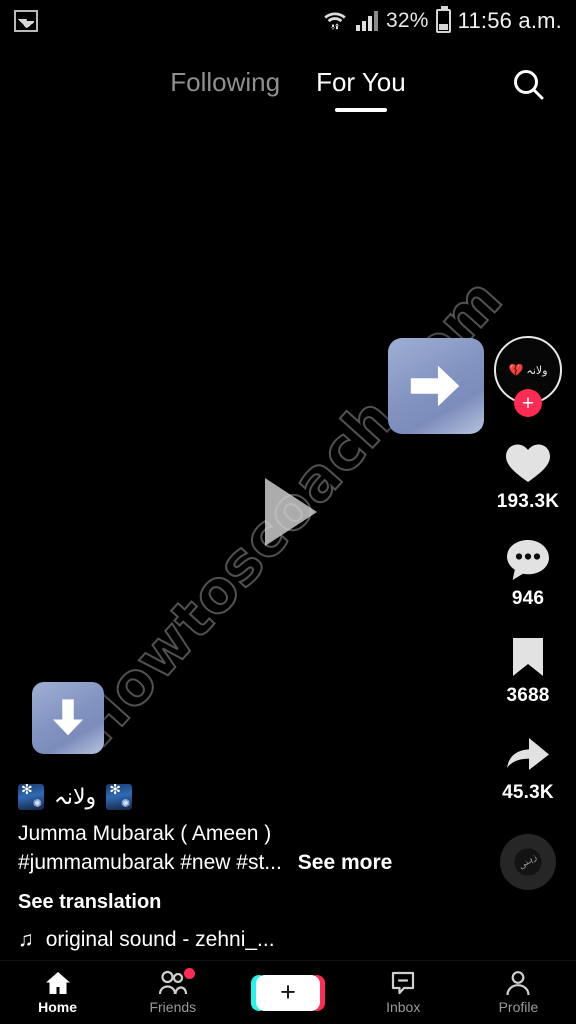  I want to click on status-bar: 32% 11:56 a.m., so click(288, 21).